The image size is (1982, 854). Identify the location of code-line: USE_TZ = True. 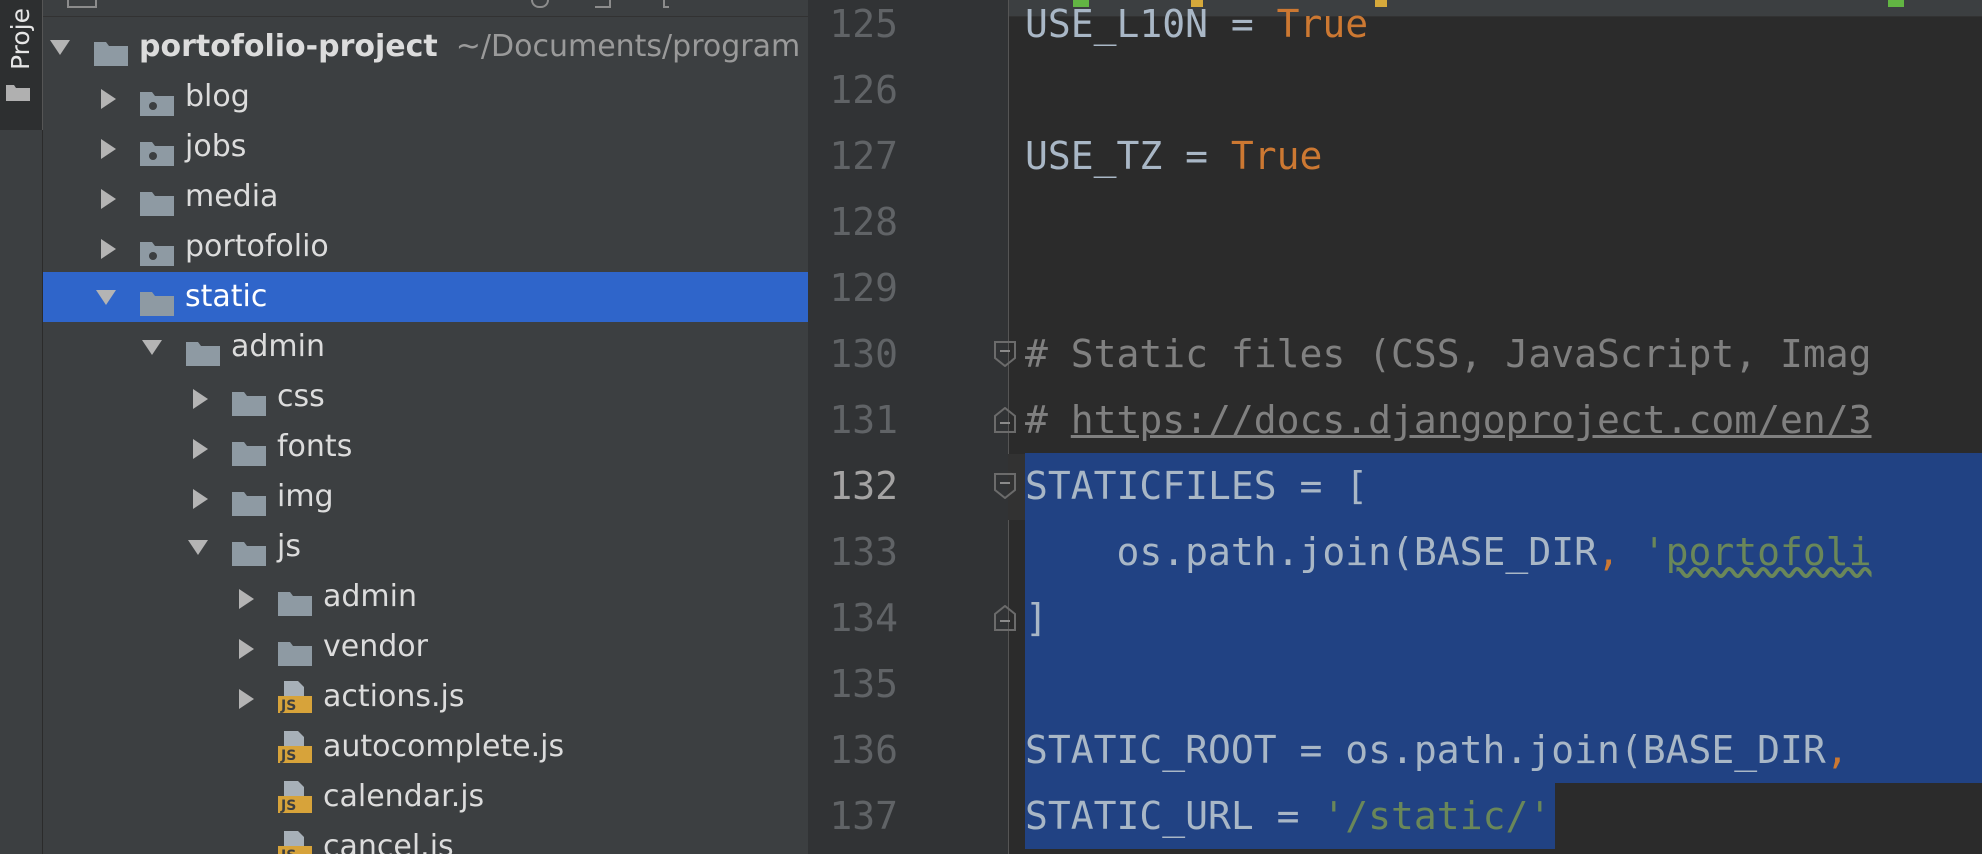
(1173, 156).